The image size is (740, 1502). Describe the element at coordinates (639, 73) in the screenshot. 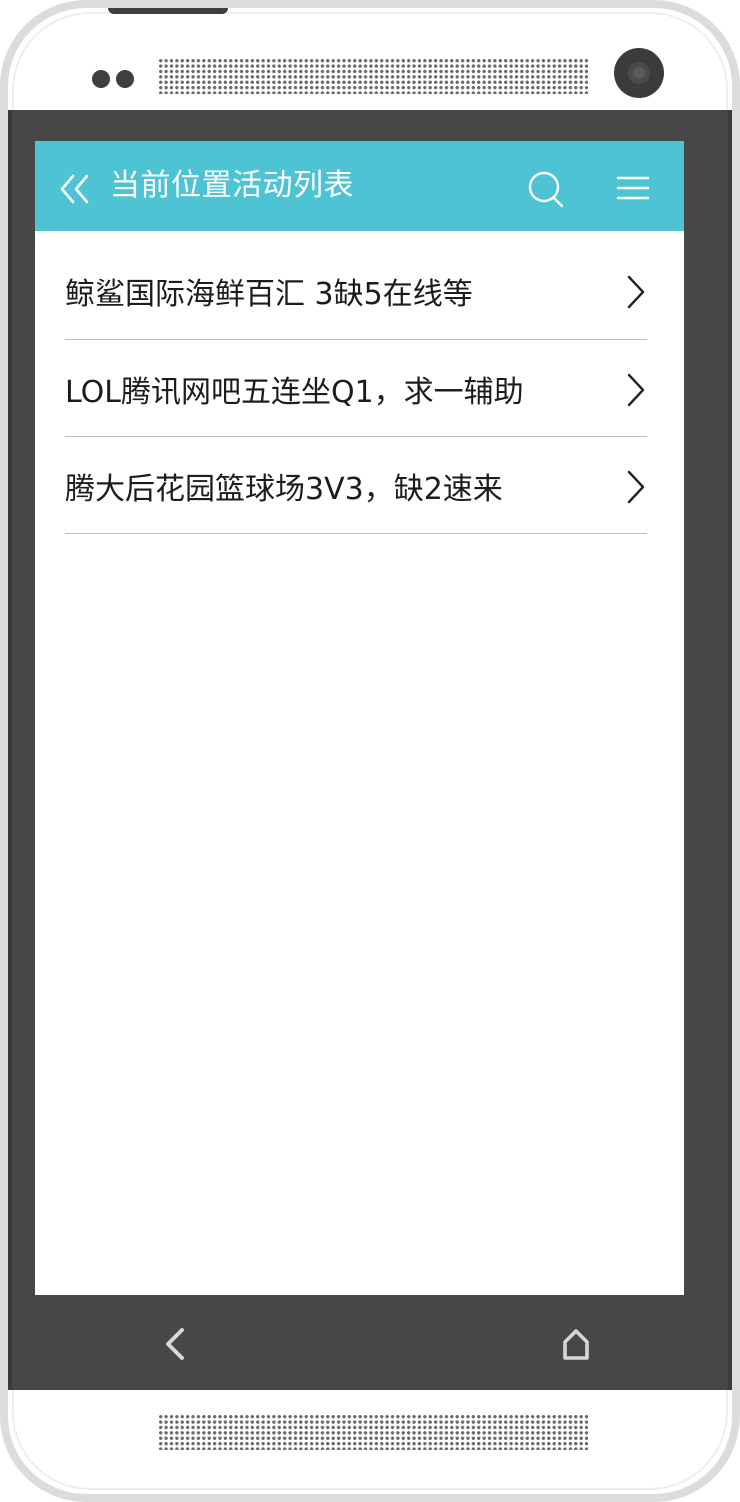

I see `front-camera` at that location.